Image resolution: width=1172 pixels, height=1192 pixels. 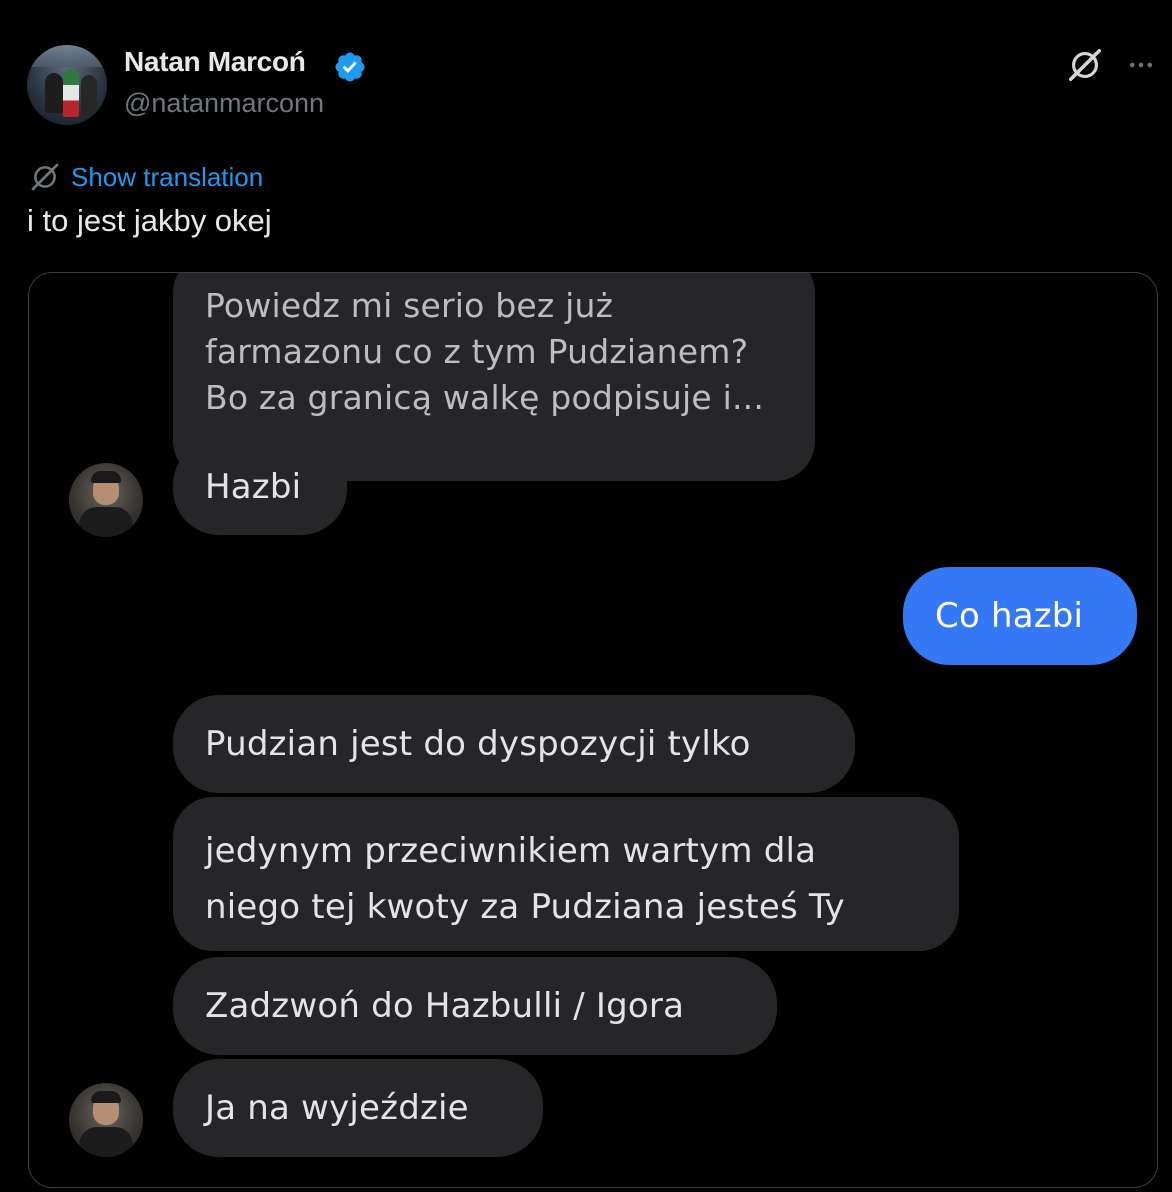 I want to click on chat-message-line: Powiedz mi serio bez już, so click(x=409, y=305).